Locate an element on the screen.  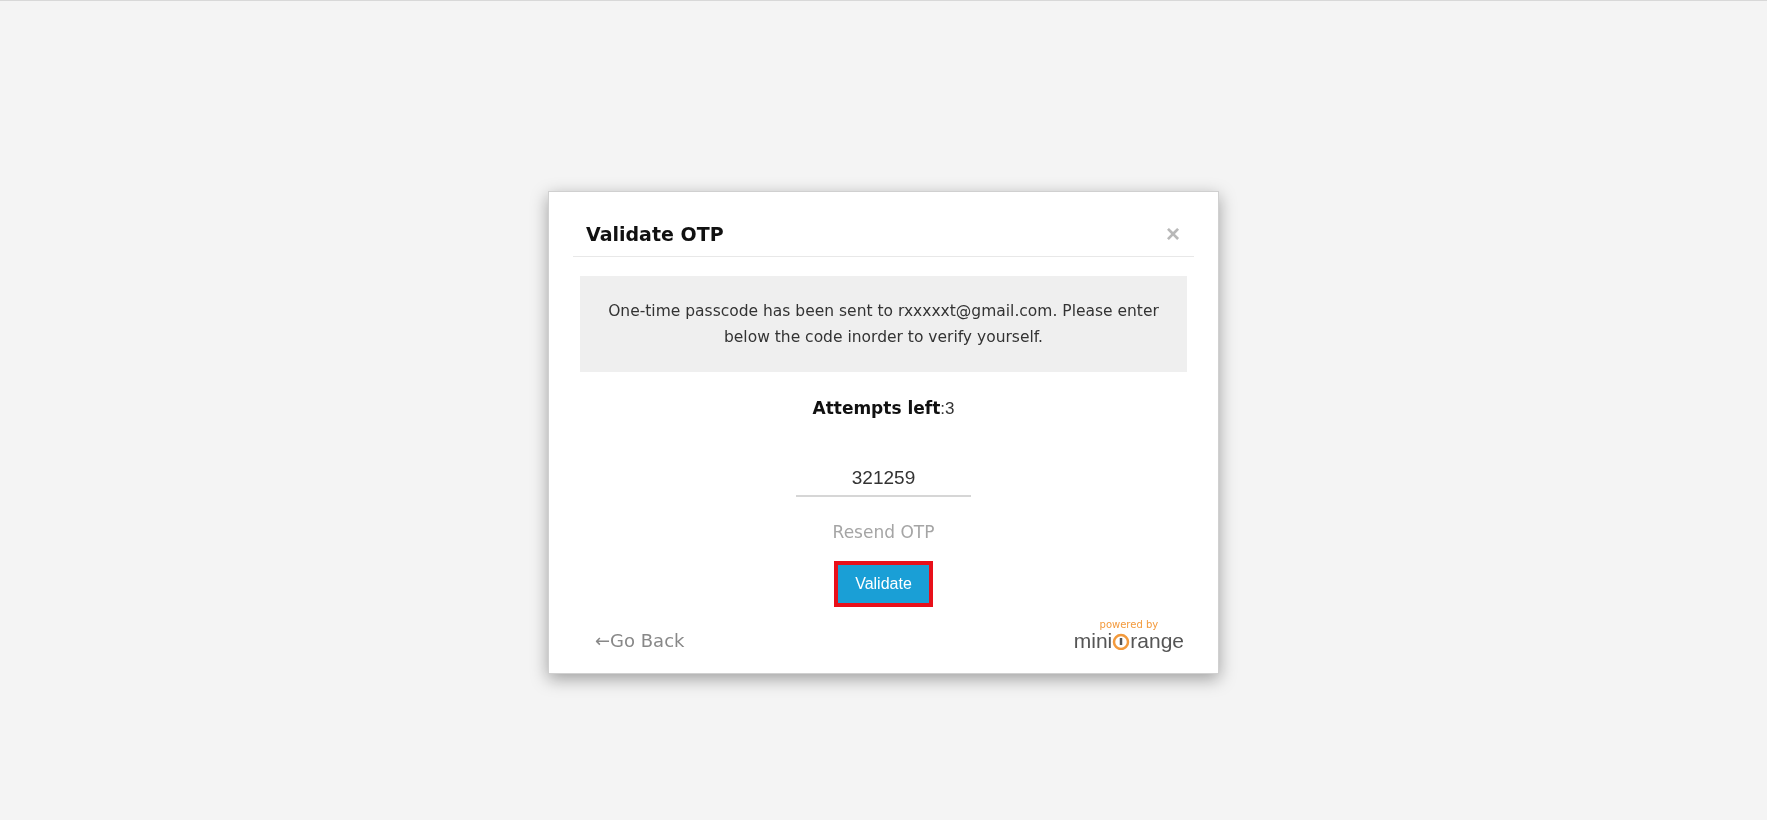
dialog-title: Validate OTP is located at coordinates (655, 234).